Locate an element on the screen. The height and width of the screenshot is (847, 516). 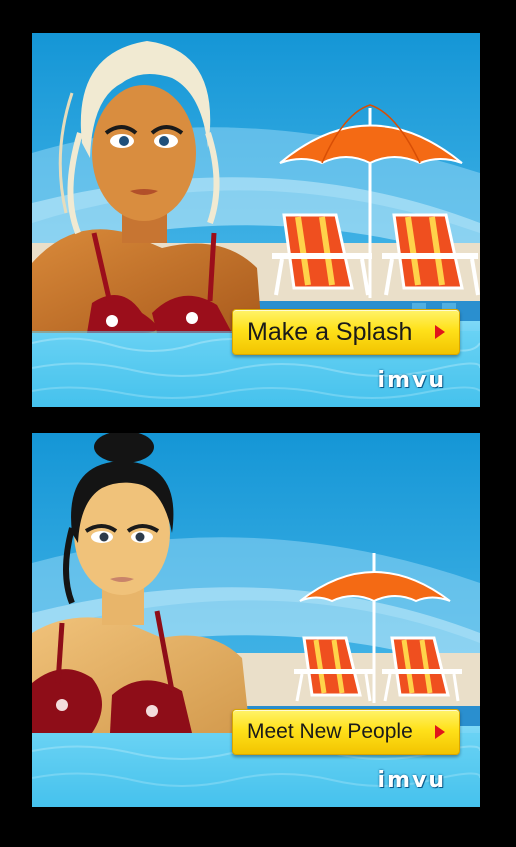
cta-label: Meet New People is located at coordinates (330, 731).